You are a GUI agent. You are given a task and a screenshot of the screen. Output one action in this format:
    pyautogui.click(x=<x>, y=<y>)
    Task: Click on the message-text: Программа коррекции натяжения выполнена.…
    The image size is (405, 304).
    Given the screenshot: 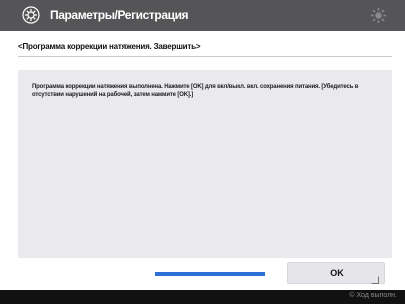 What is the action you would take?
    pyautogui.click(x=195, y=91)
    